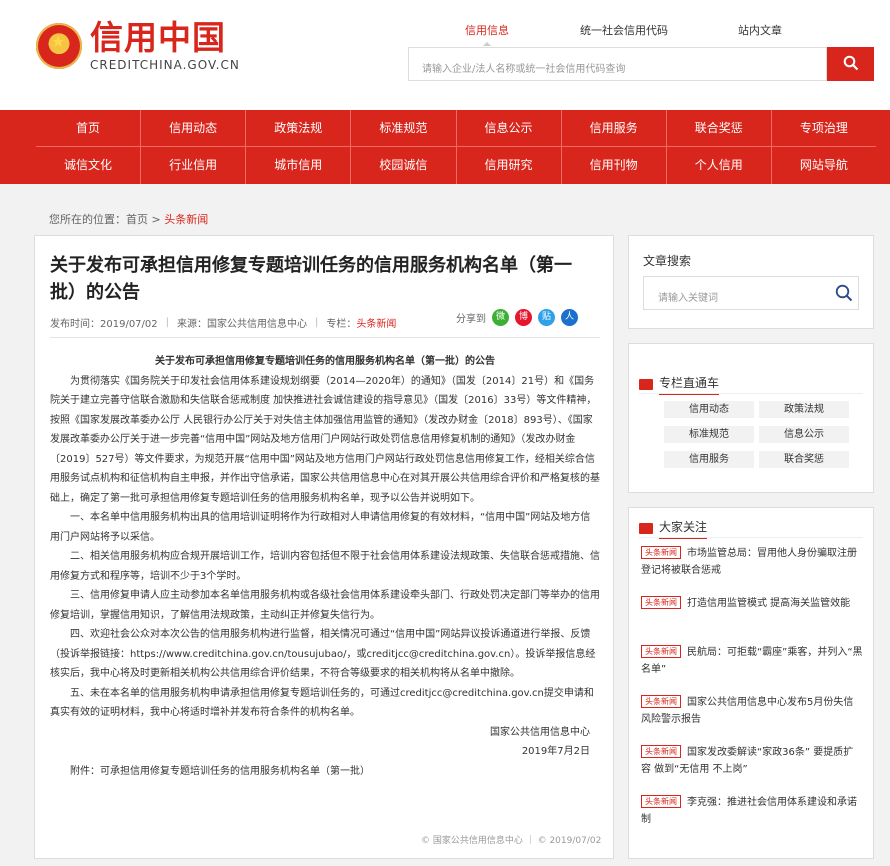  What do you see at coordinates (509, 128) in the screenshot?
I see `nav-item: 信息公示` at bounding box center [509, 128].